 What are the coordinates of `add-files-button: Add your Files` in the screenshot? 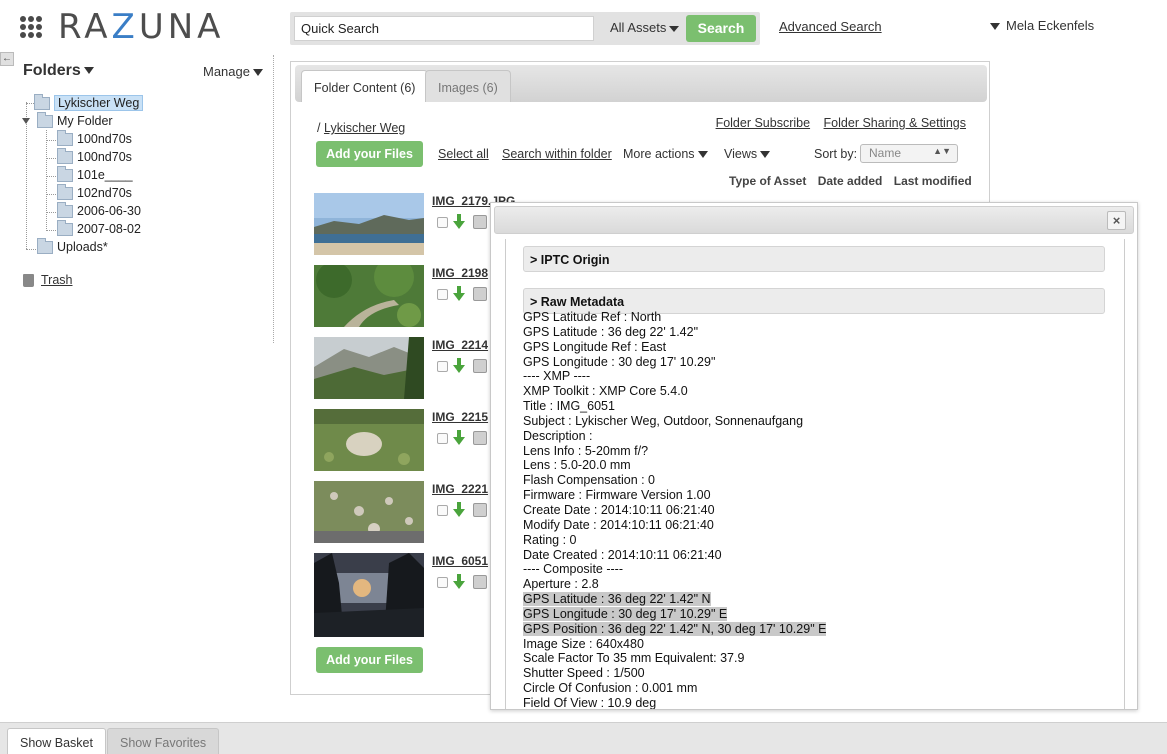 It's located at (369, 154).